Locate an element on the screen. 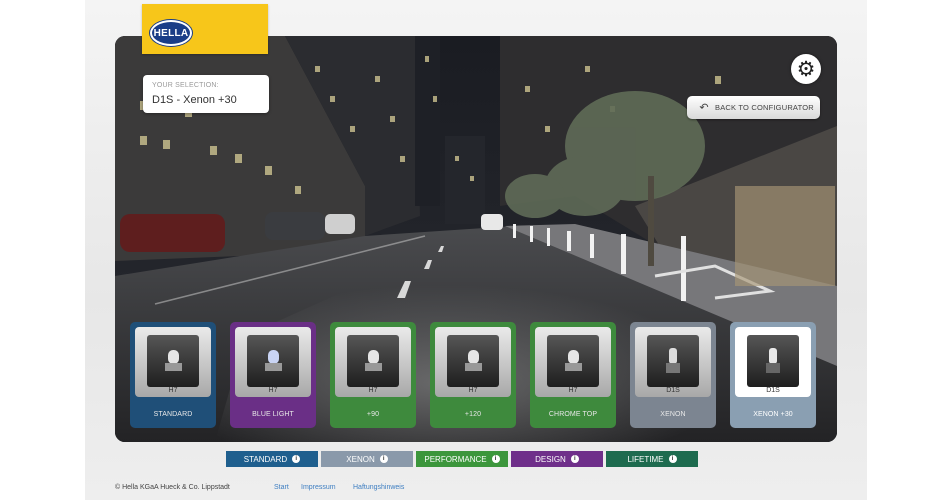  product-name: +90 is located at coordinates (373, 414).